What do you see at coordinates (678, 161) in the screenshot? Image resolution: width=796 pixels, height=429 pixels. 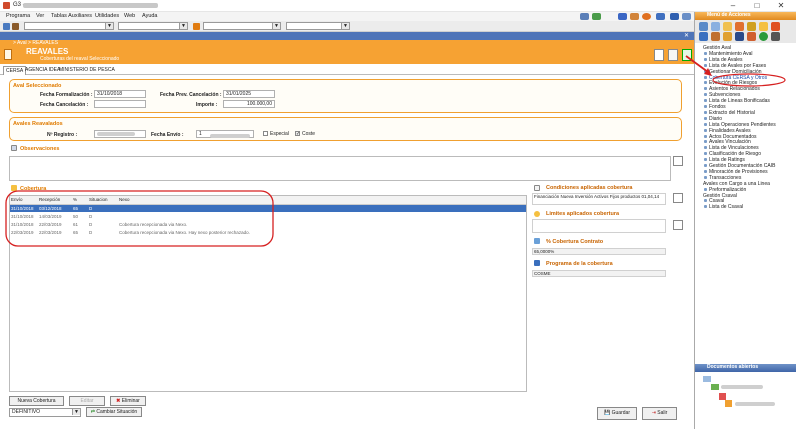 I see `edit-observaciones-icon` at bounding box center [678, 161].